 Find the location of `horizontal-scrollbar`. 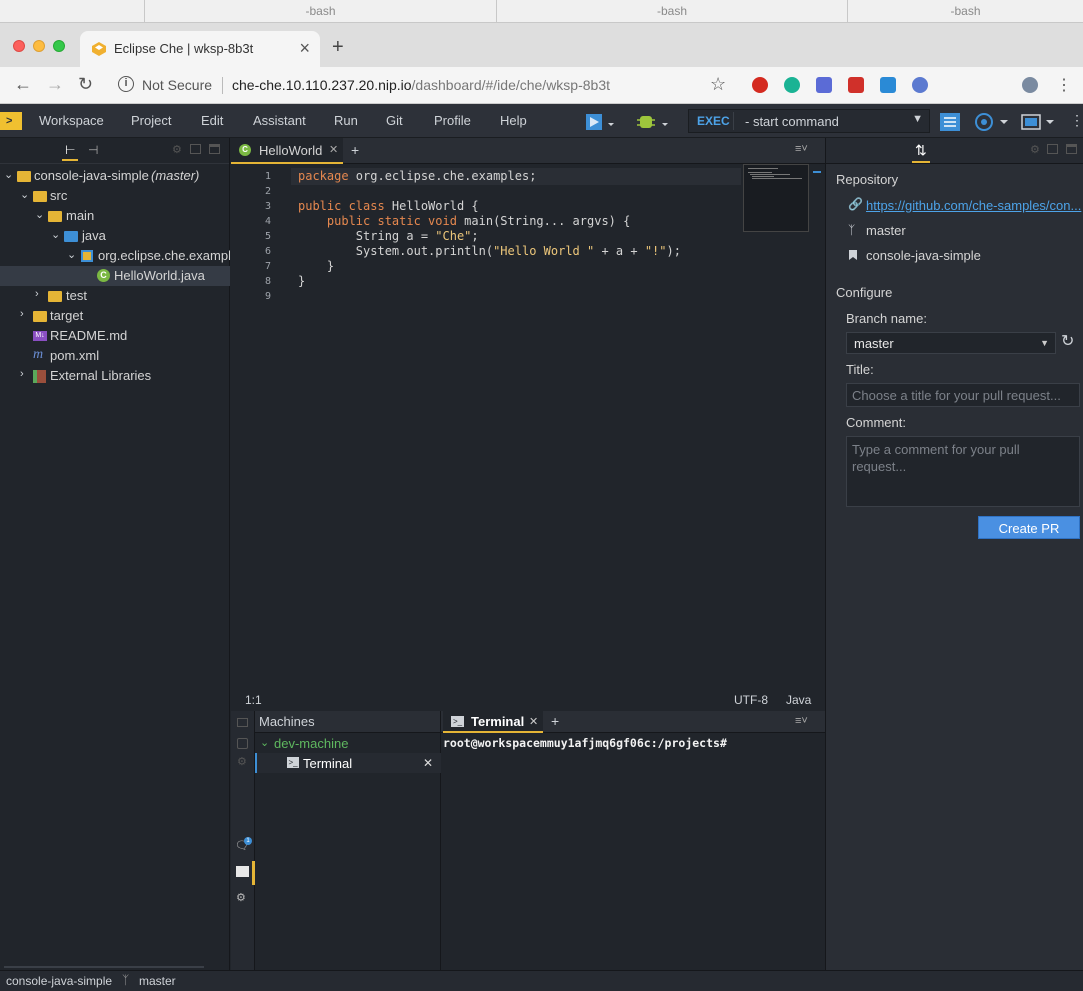

horizontal-scrollbar is located at coordinates (104, 967).